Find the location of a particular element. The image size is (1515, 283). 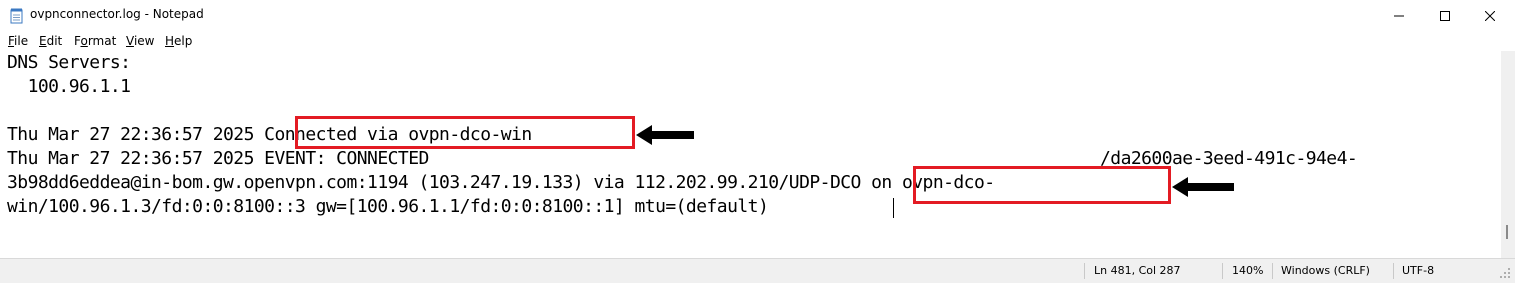

highlight-box-udp-dco is located at coordinates (1042, 185).